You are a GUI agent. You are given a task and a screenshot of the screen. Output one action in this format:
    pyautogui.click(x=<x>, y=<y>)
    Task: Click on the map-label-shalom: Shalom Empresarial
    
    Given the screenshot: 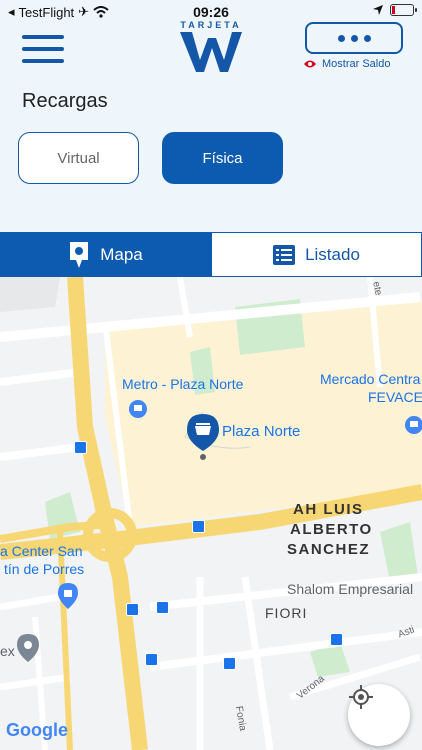 What is the action you would take?
    pyautogui.click(x=350, y=589)
    